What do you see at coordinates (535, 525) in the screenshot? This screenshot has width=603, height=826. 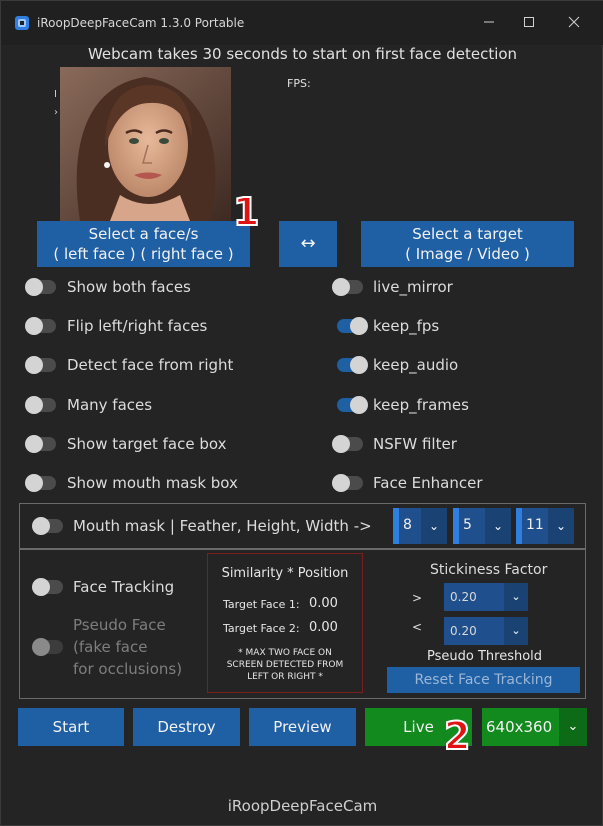 I see `width-value: 11` at bounding box center [535, 525].